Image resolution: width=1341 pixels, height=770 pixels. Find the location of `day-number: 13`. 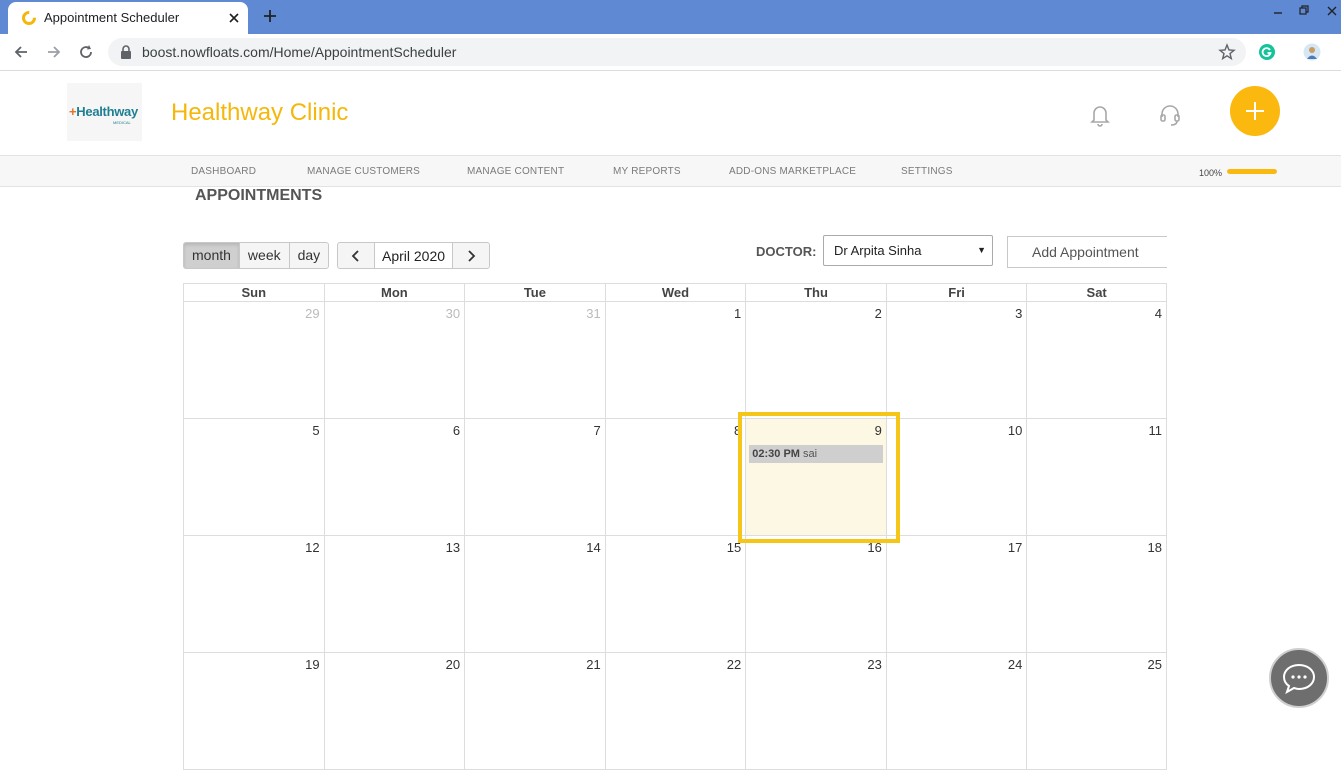

day-number: 13 is located at coordinates (453, 547).